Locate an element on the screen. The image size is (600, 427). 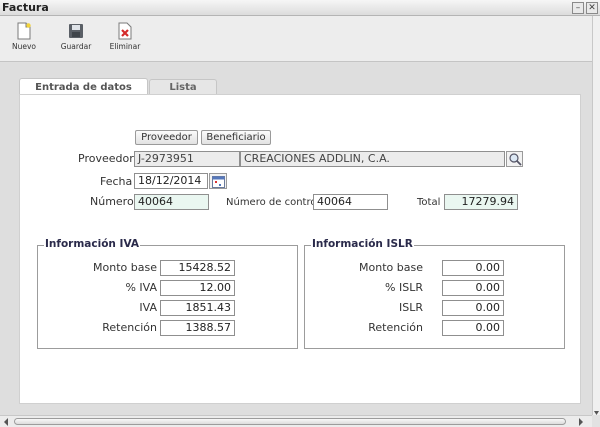
iva-retencion-label: Retención is located at coordinates (129, 327).